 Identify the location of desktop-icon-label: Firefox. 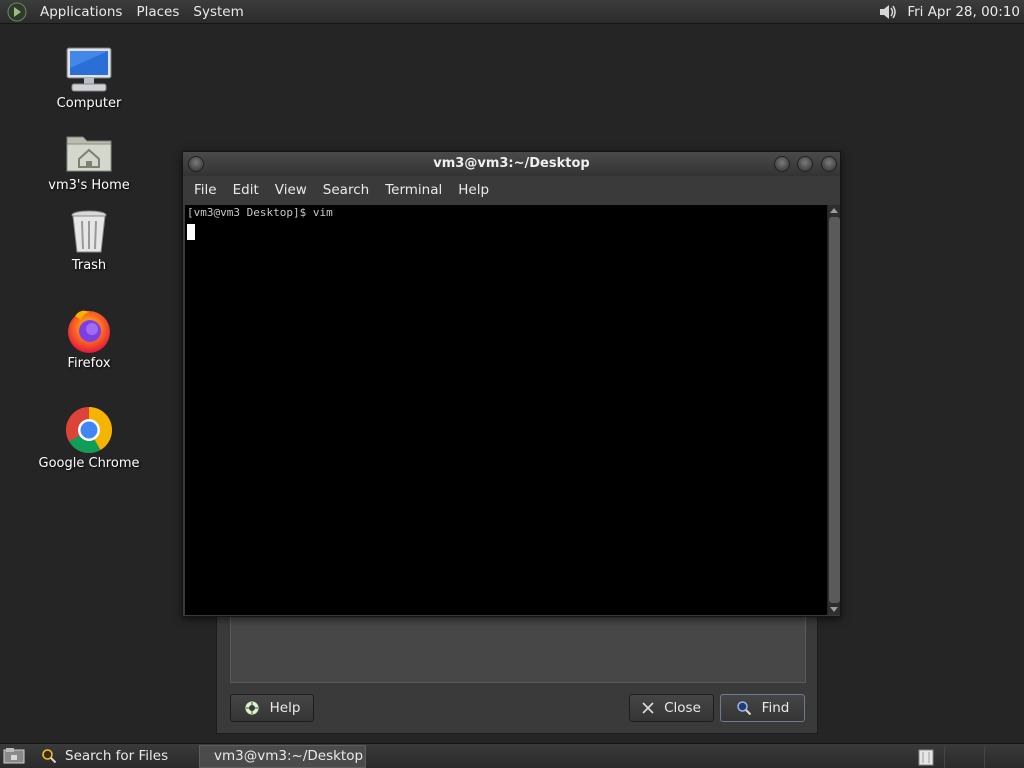
(89, 363).